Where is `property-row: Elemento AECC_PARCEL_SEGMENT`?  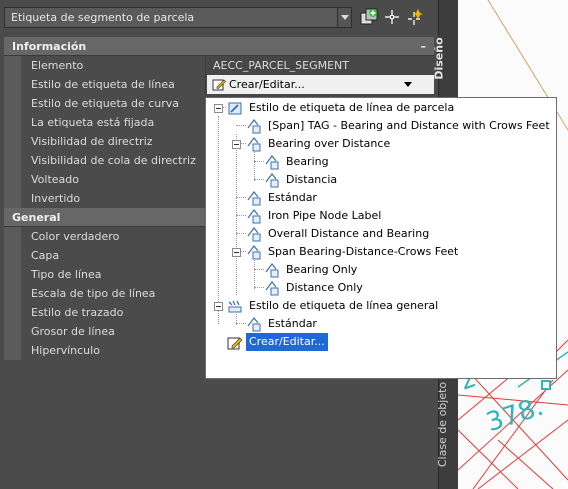 property-row: Elemento AECC_PARCEL_SEGMENT is located at coordinates (219, 65).